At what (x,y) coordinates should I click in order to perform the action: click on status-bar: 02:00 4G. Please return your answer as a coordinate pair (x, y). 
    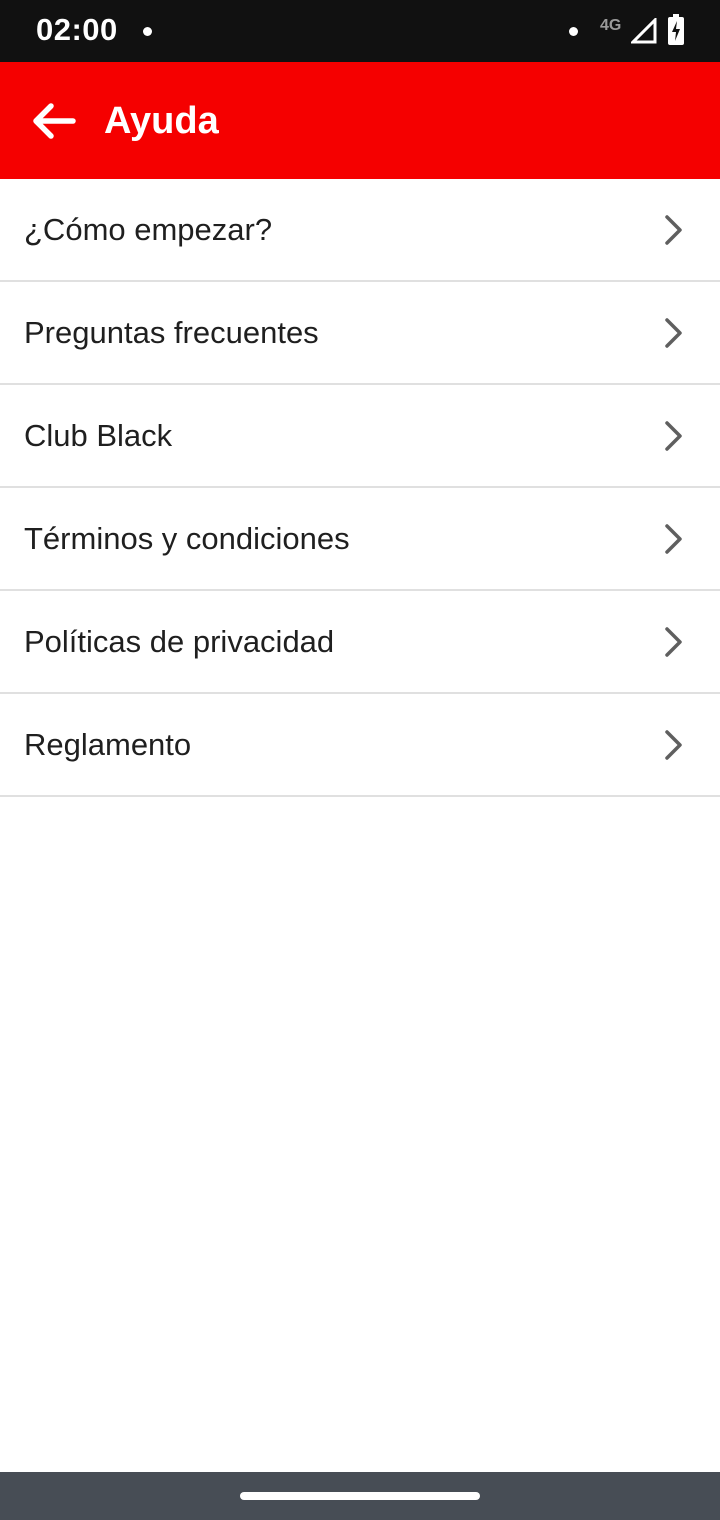
    Looking at the image, I should click on (360, 31).